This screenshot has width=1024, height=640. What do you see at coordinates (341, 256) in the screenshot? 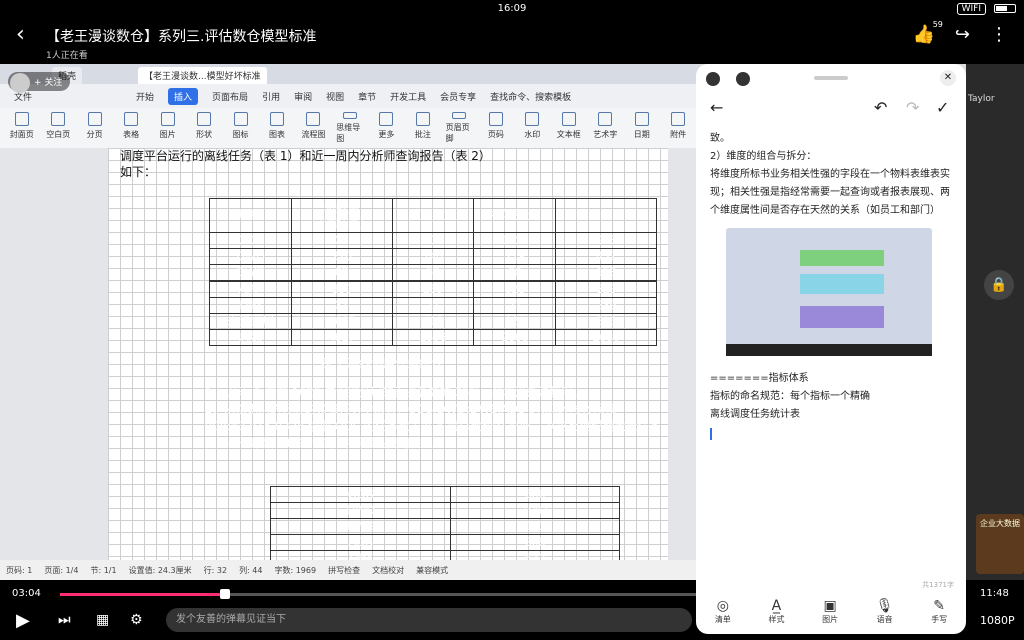
I see `table-cell: 220` at bounding box center [341, 256].